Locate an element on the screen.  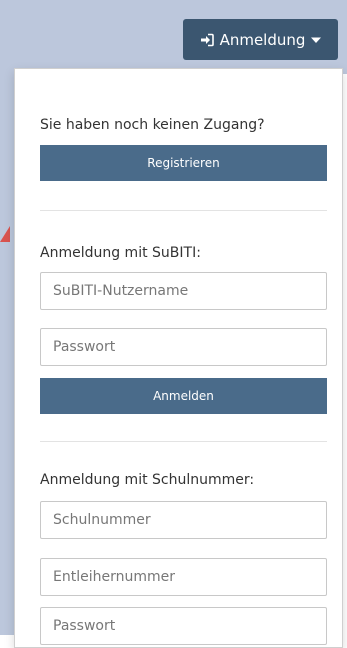
subiti-section-title: Anmeldung mit SuBITI: is located at coordinates (120, 253).